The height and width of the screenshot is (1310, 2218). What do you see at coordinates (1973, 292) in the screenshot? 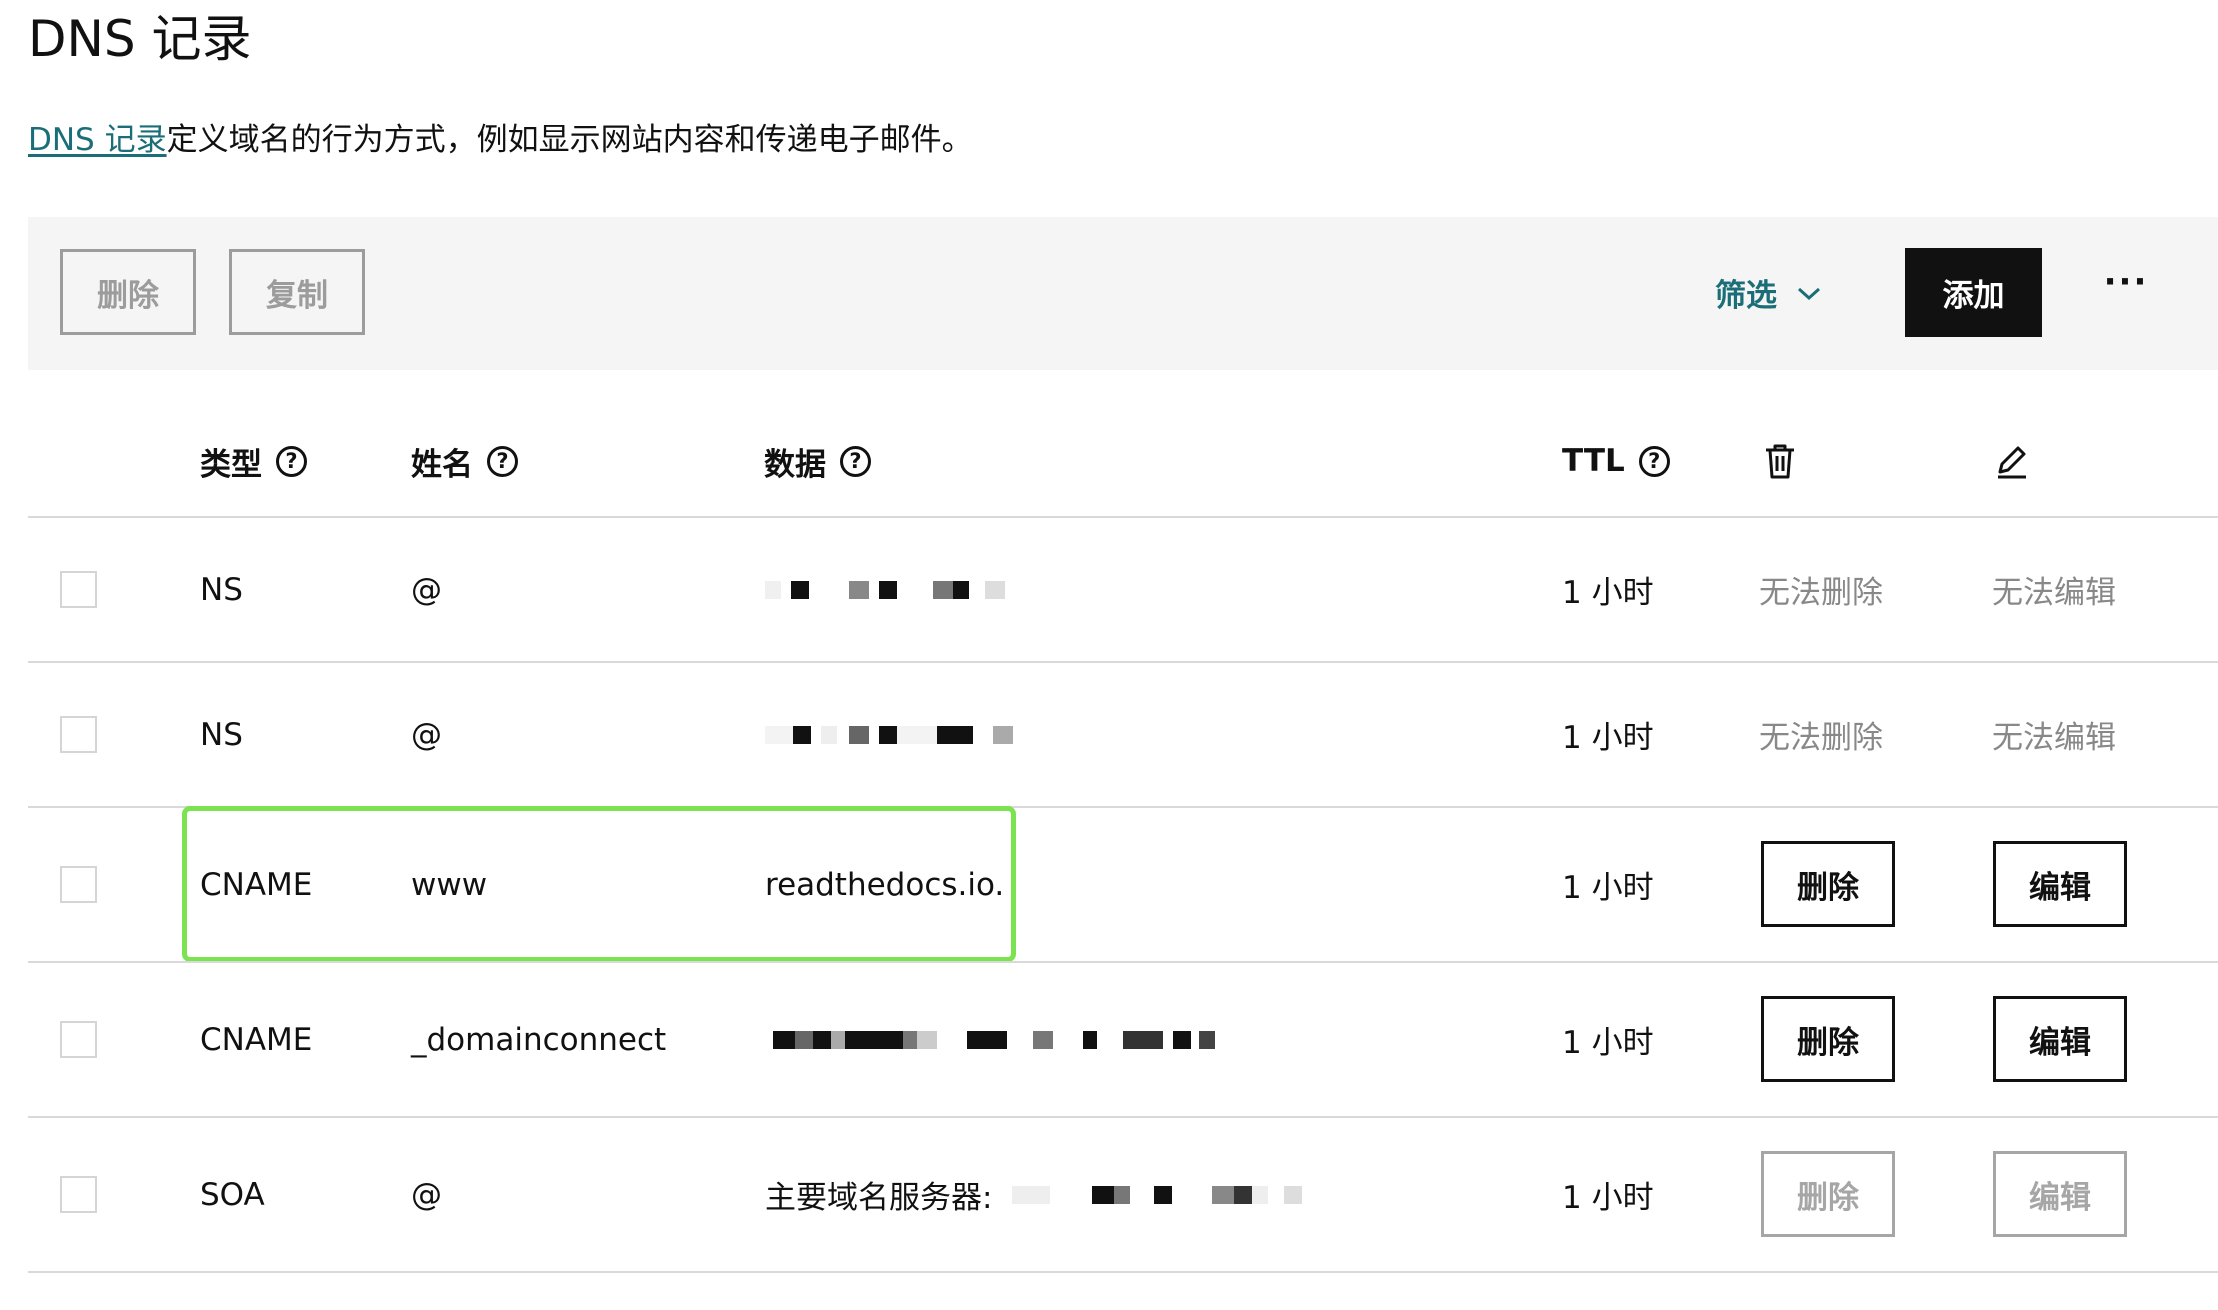
I see `add-record-button: 添加` at bounding box center [1973, 292].